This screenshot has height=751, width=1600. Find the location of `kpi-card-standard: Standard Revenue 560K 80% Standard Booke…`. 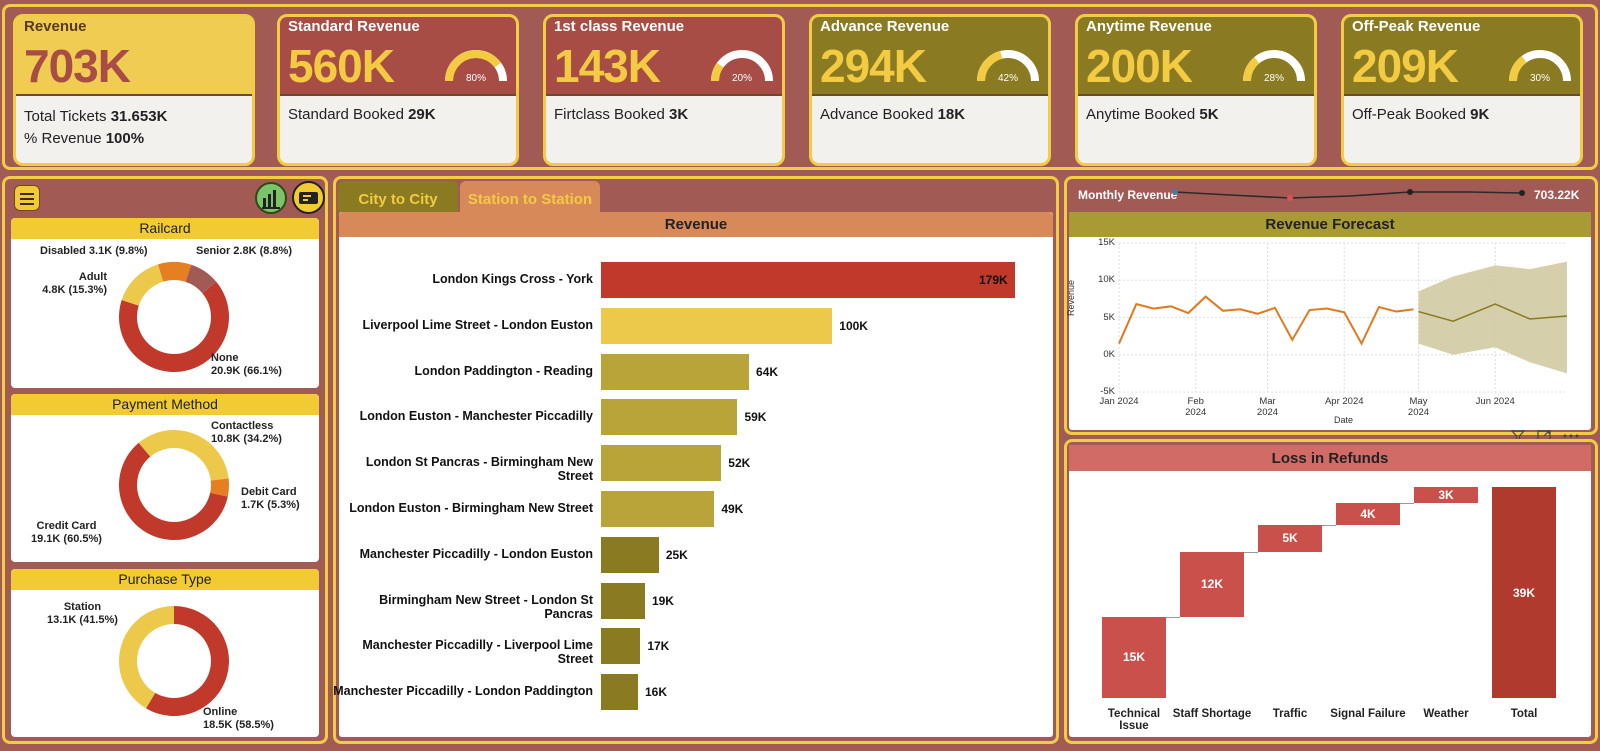

kpi-card-standard: Standard Revenue 560K 80% Standard Booke… is located at coordinates (398, 90).